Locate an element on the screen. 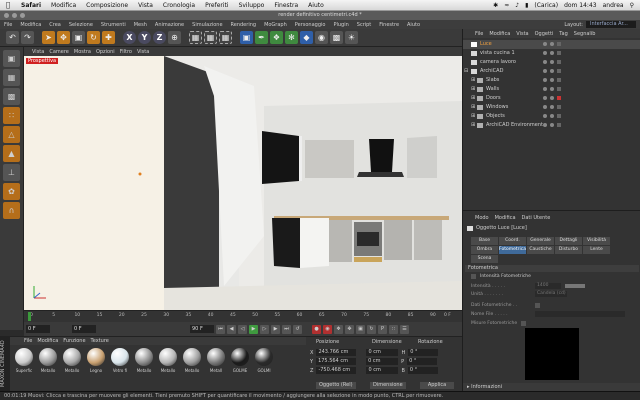  polygons-mode-icon: ▲ is located at coordinates (11, 153).